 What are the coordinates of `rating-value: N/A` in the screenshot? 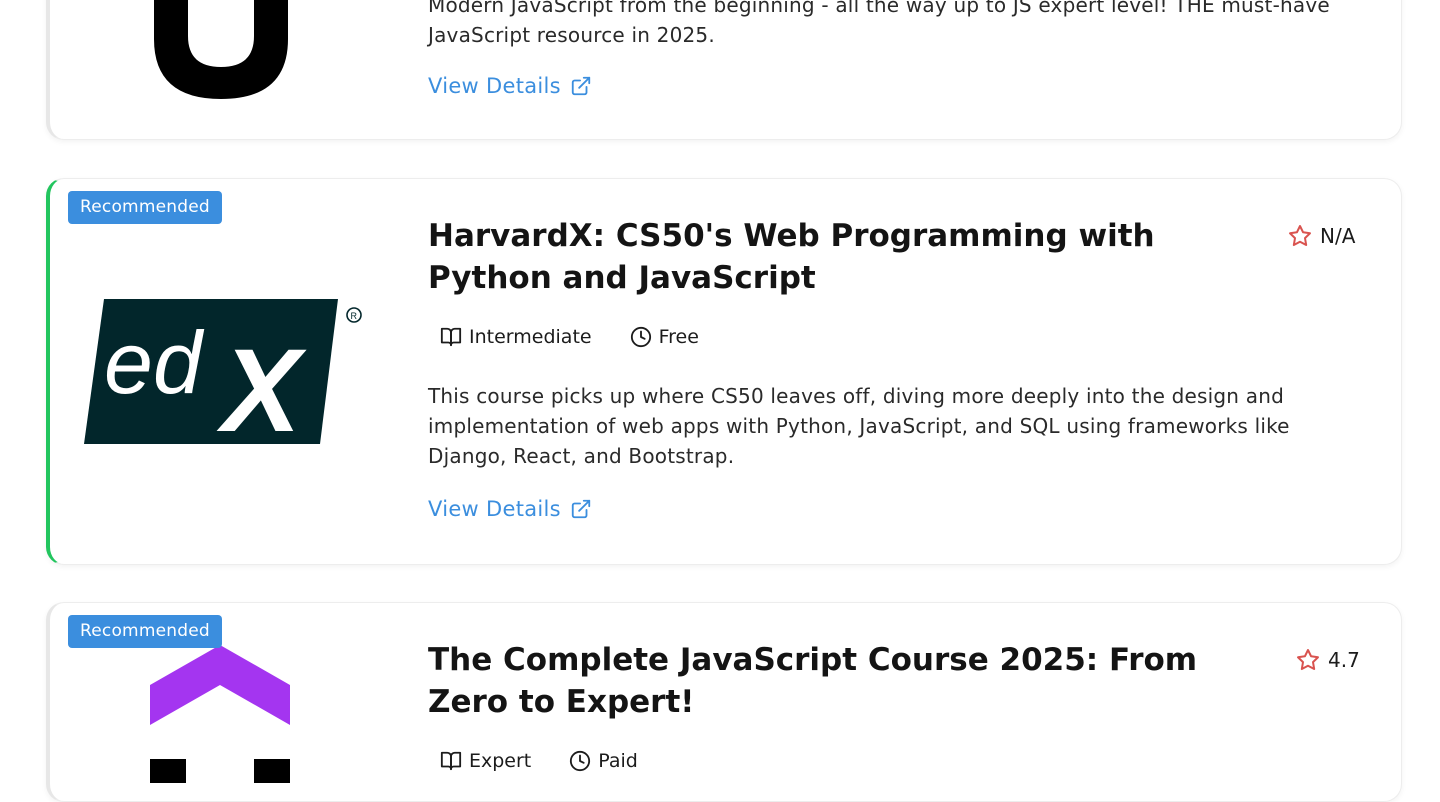 It's located at (1338, 236).